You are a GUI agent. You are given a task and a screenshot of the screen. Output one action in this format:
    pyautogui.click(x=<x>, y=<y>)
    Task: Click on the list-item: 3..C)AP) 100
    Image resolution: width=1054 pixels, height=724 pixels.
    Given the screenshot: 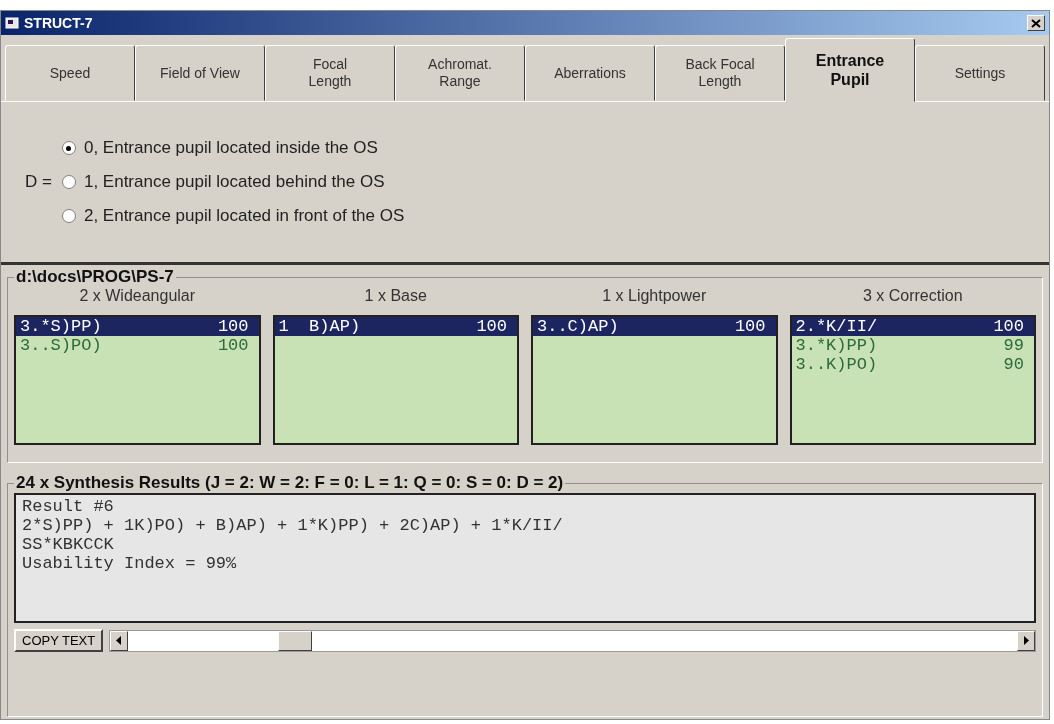 What is the action you would take?
    pyautogui.click(x=654, y=326)
    